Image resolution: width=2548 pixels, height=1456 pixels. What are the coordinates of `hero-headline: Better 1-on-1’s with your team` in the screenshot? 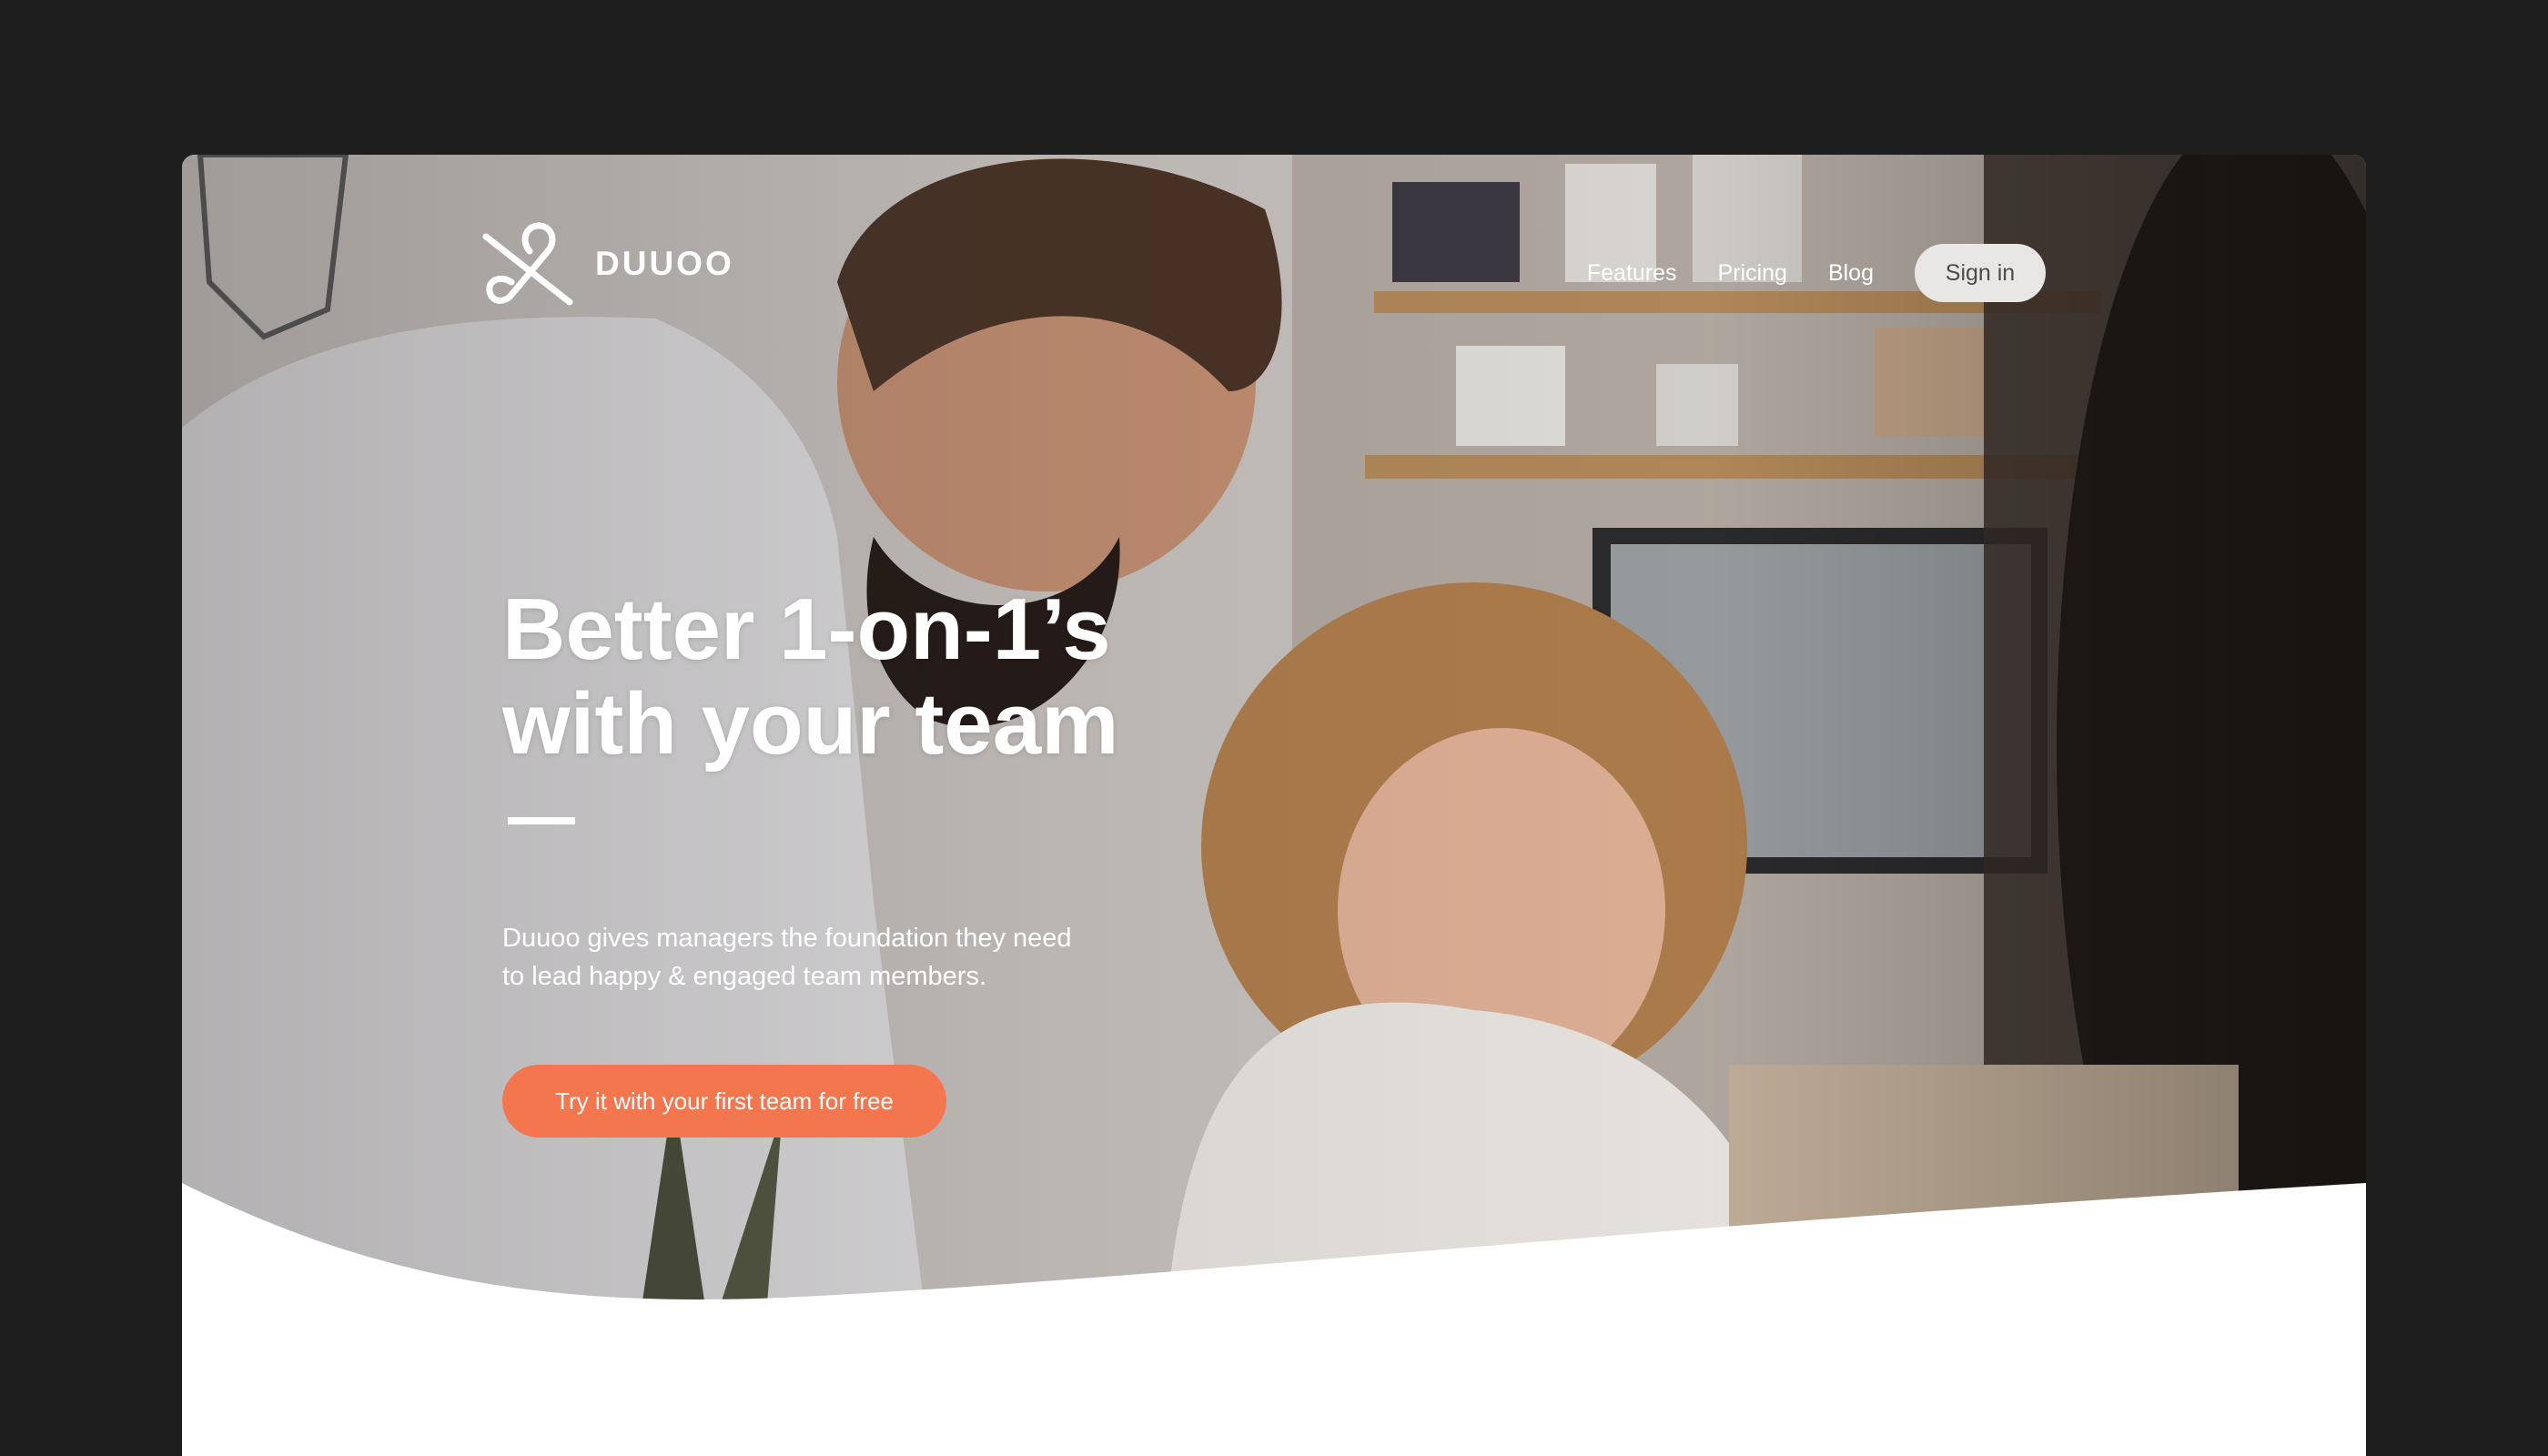 It's located at (912, 677).